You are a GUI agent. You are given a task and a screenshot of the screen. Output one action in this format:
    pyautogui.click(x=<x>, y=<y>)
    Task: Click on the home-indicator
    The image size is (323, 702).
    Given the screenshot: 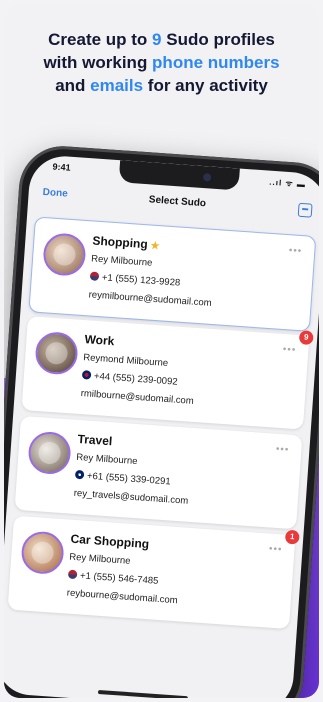 What is the action you would take?
    pyautogui.click(x=142, y=693)
    